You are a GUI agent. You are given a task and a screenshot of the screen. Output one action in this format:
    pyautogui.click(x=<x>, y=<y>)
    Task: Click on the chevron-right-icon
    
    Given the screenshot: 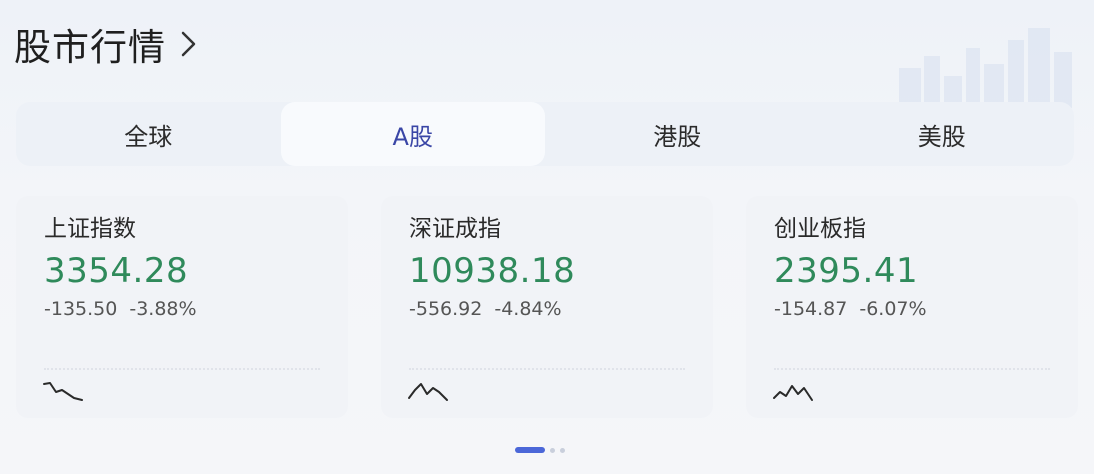 What is the action you would take?
    pyautogui.click(x=188, y=44)
    